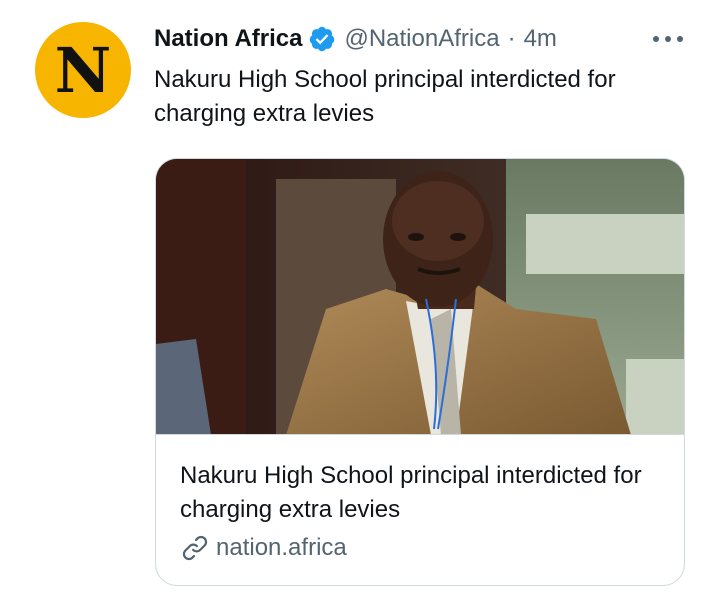 Image resolution: width=720 pixels, height=606 pixels. Describe the element at coordinates (195, 548) in the screenshot. I see `link-icon` at that location.